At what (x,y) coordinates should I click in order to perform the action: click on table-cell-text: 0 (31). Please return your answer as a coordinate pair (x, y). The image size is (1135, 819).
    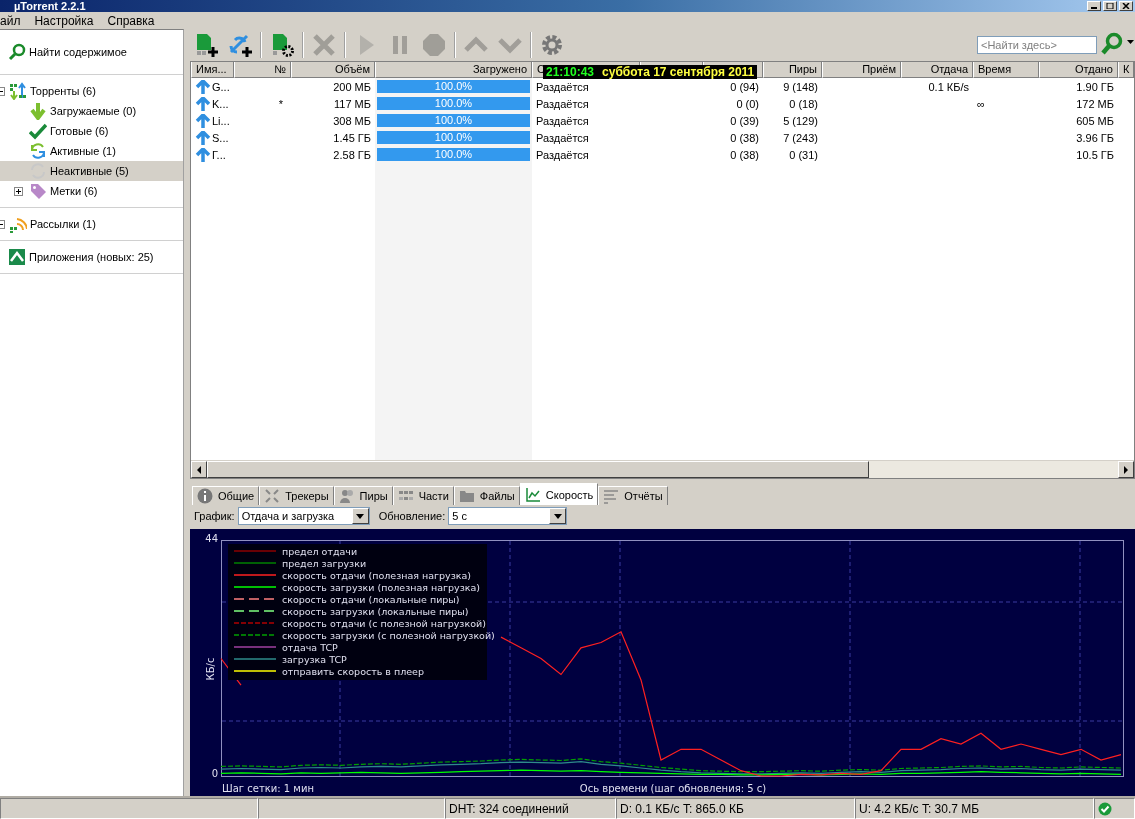
    Looking at the image, I should click on (803, 155).